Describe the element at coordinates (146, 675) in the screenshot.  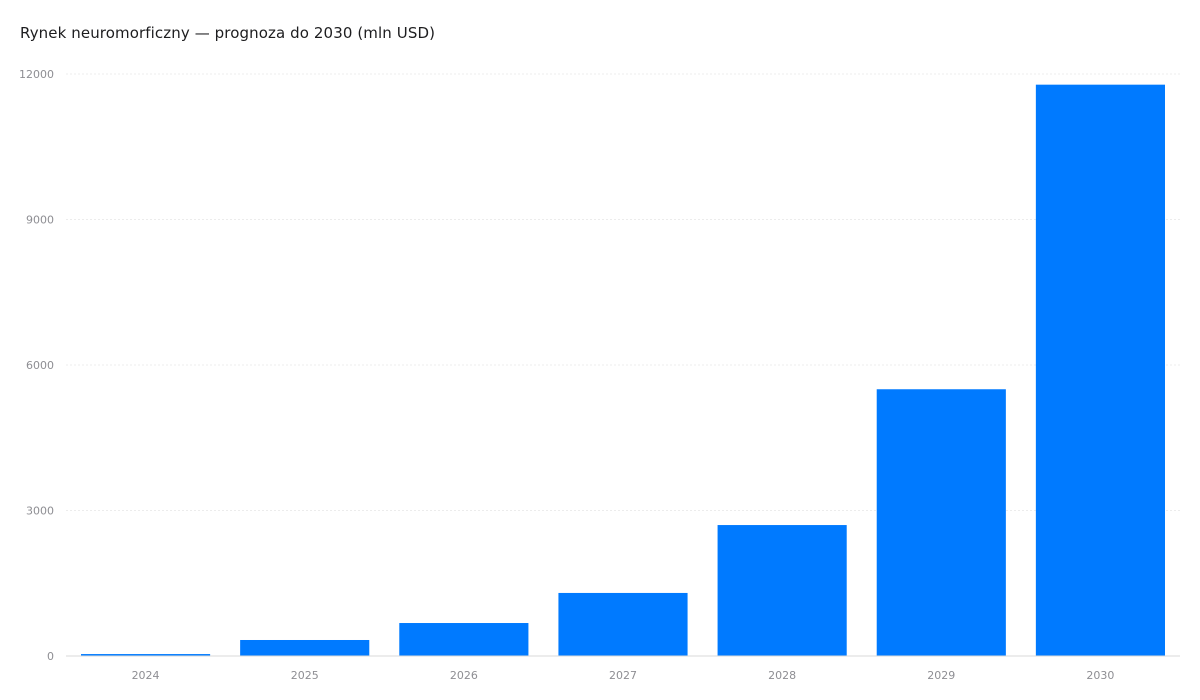
I see `x-tick-label: 2024` at that location.